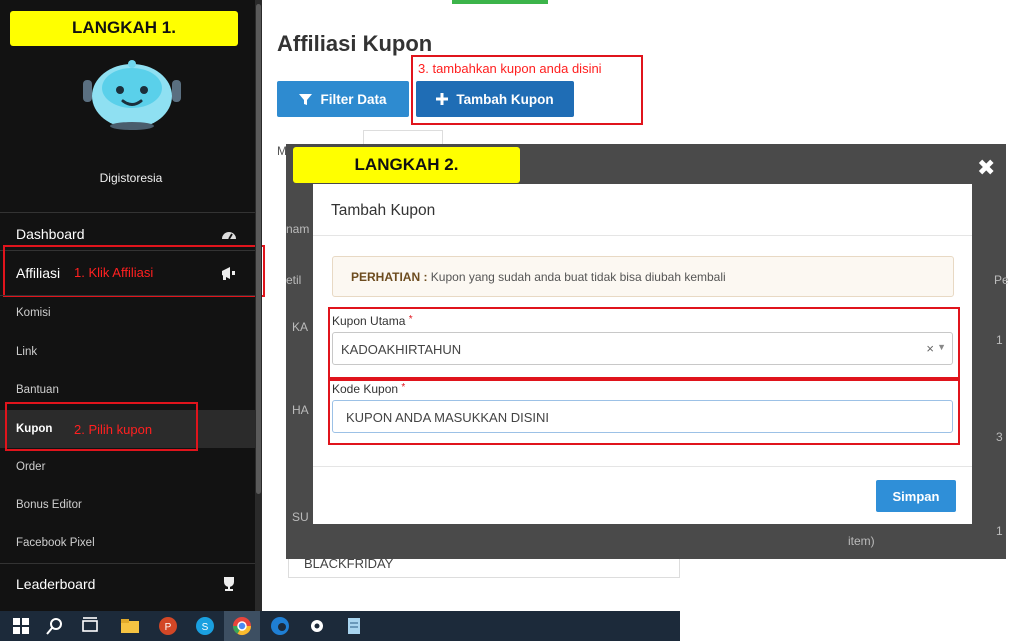 Image resolution: width=1024 pixels, height=641 pixels. Describe the element at coordinates (298, 229) in the screenshot. I see `bg-fragment: nam` at that location.